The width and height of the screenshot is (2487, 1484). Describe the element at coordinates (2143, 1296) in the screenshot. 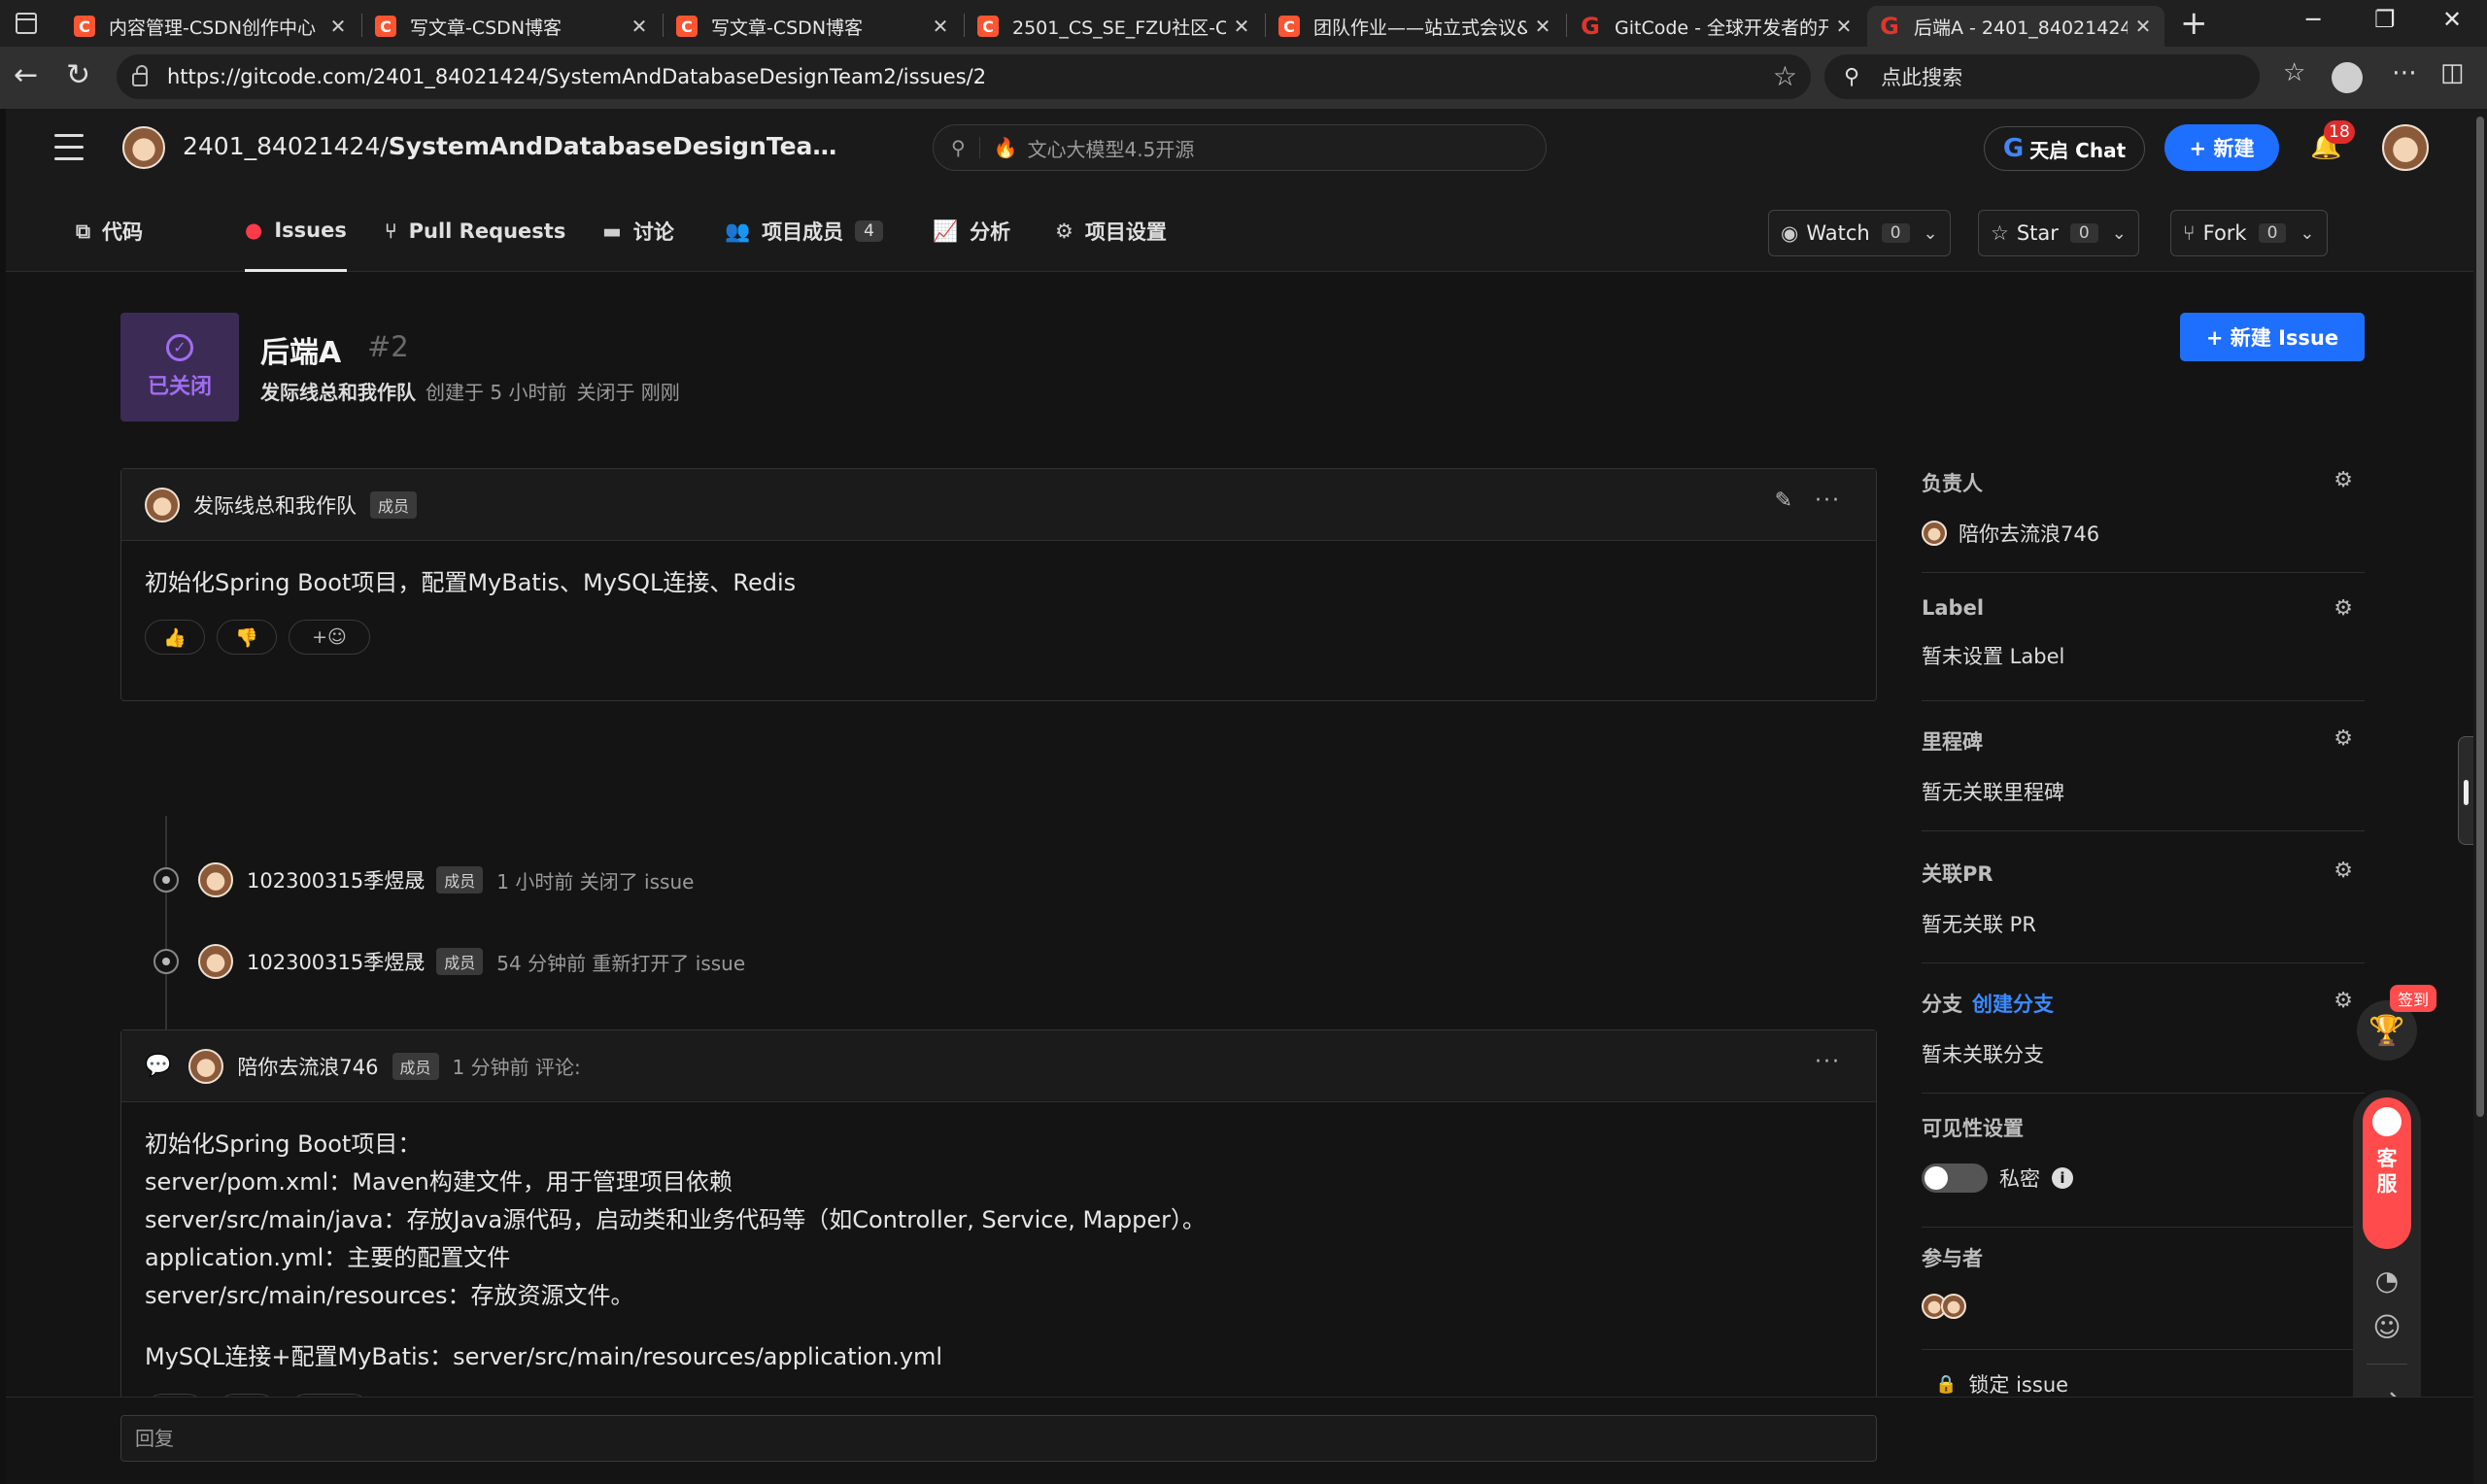

I see `sidebar-participants: 参与者` at that location.